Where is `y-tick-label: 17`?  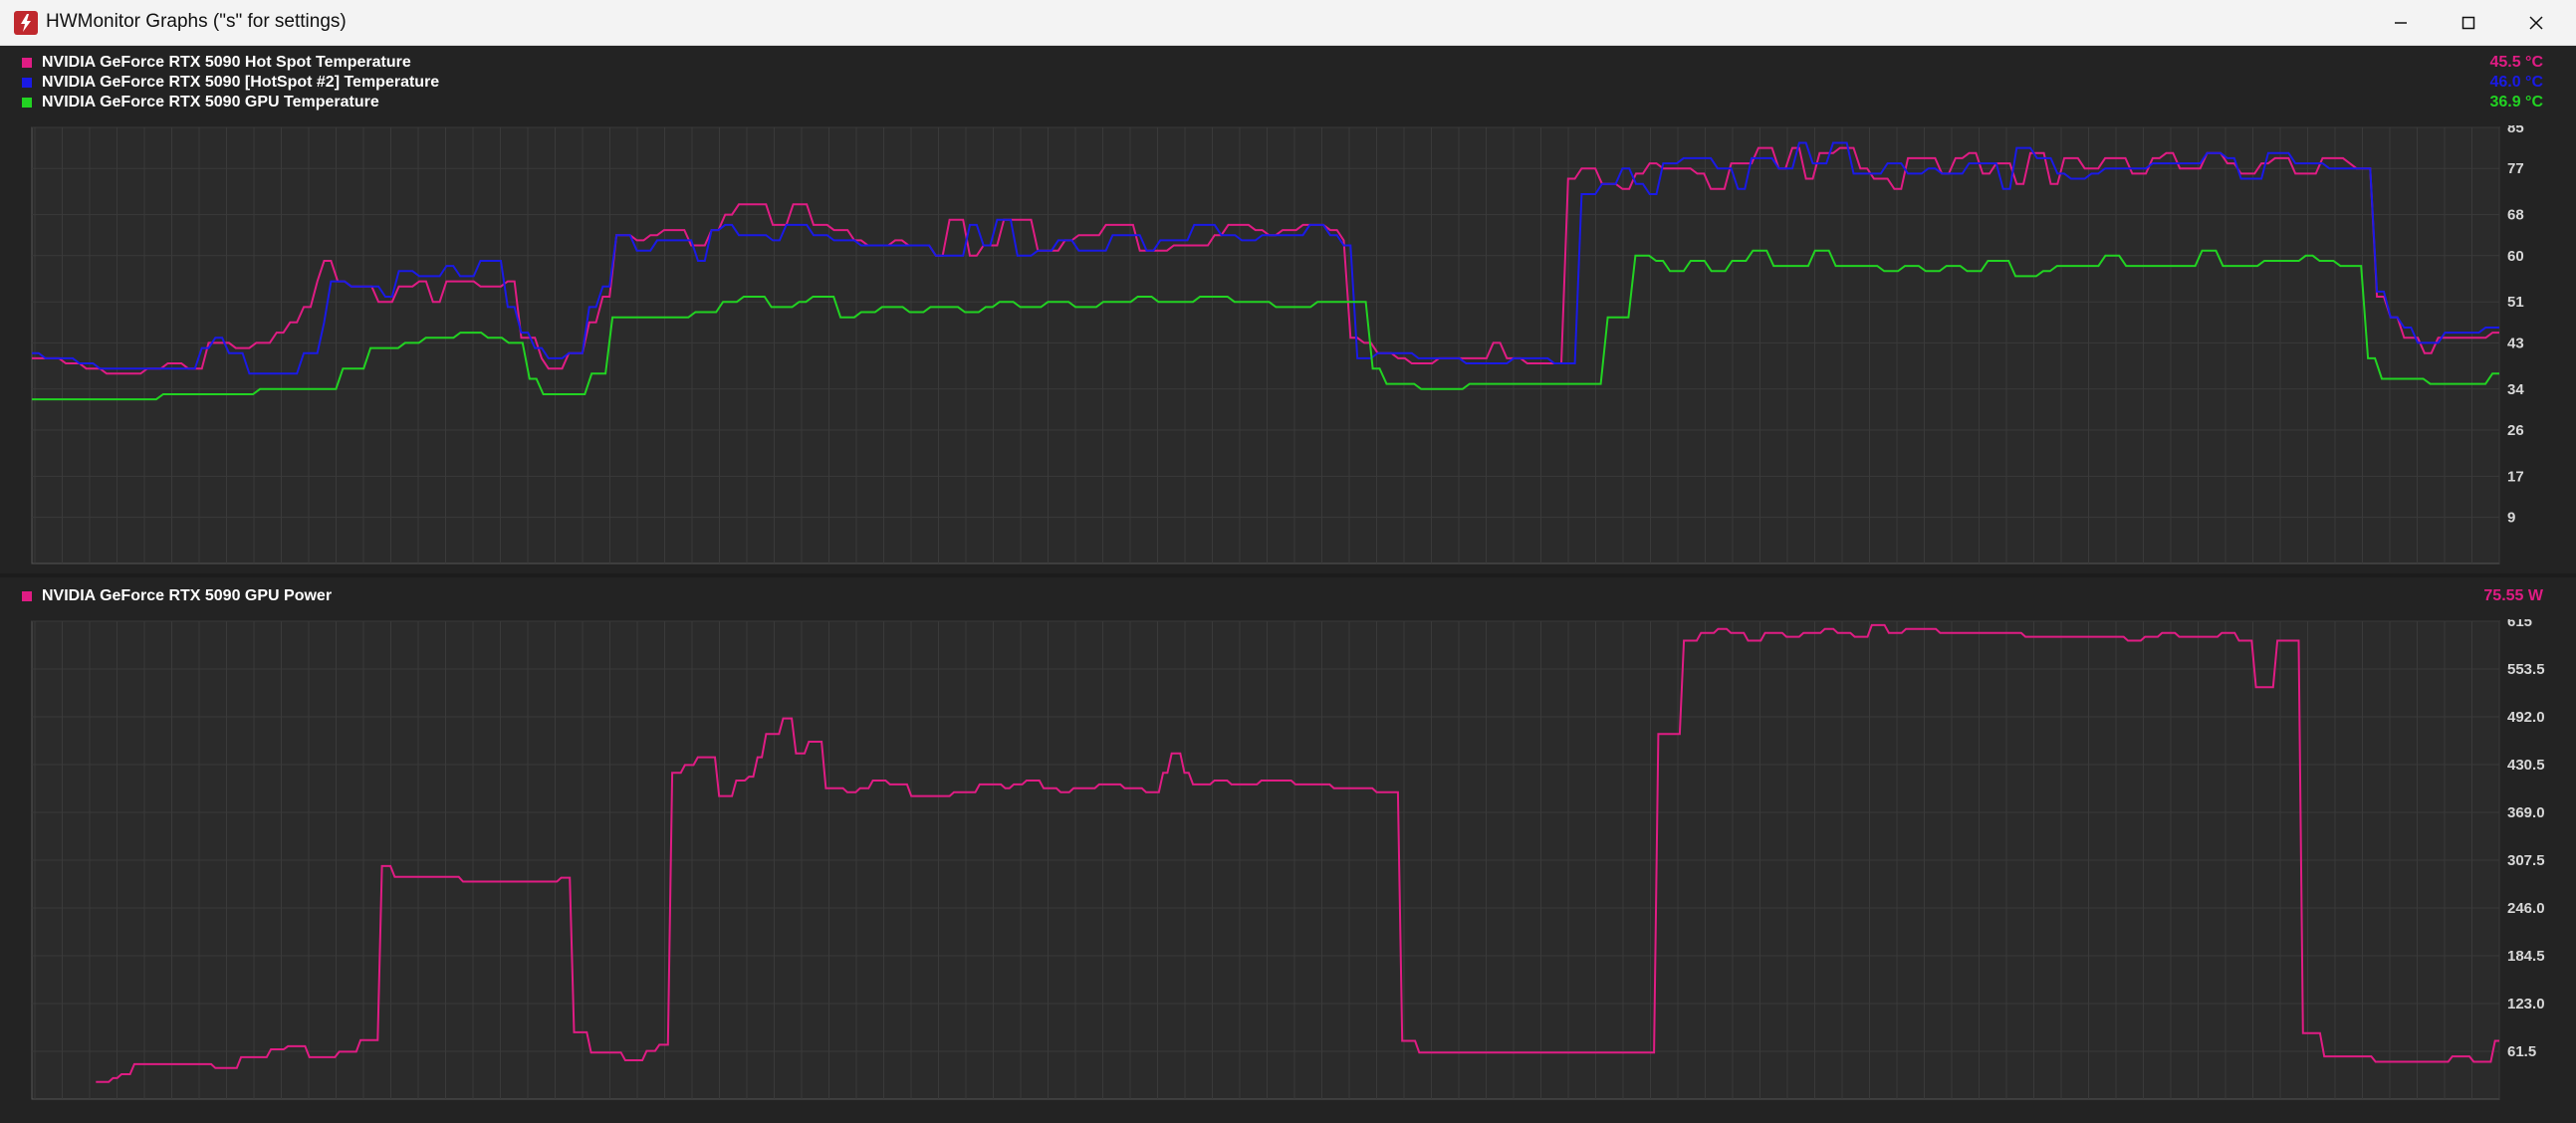 y-tick-label: 17 is located at coordinates (2515, 476).